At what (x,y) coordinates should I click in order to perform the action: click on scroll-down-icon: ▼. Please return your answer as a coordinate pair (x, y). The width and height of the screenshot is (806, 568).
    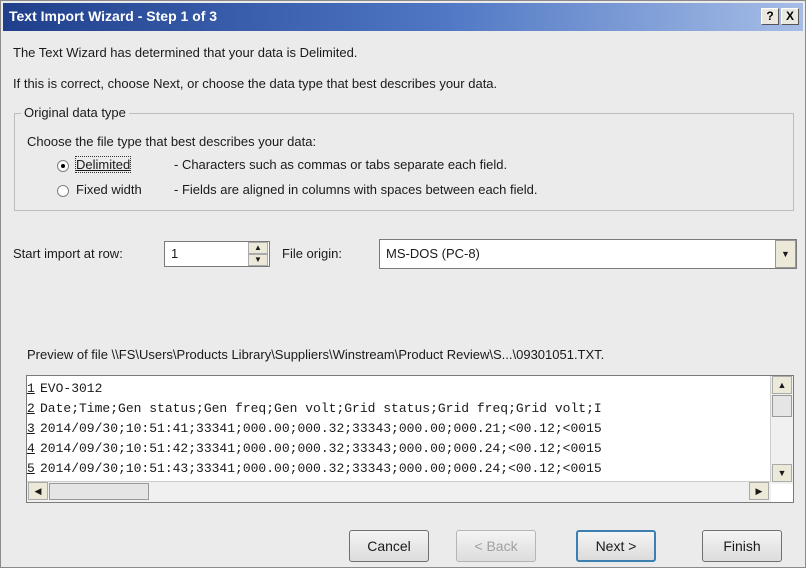
    Looking at the image, I should click on (782, 473).